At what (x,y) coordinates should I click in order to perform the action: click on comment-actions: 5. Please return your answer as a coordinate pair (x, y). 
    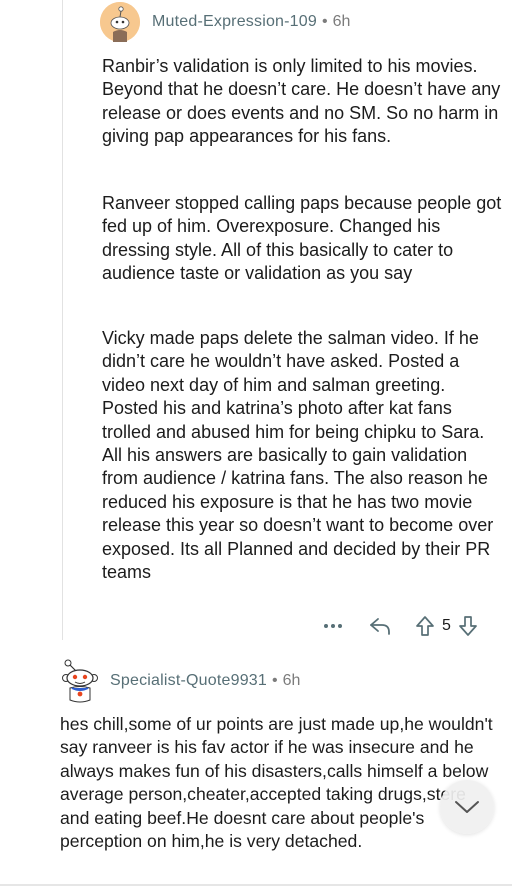
    Looking at the image, I should click on (399, 626).